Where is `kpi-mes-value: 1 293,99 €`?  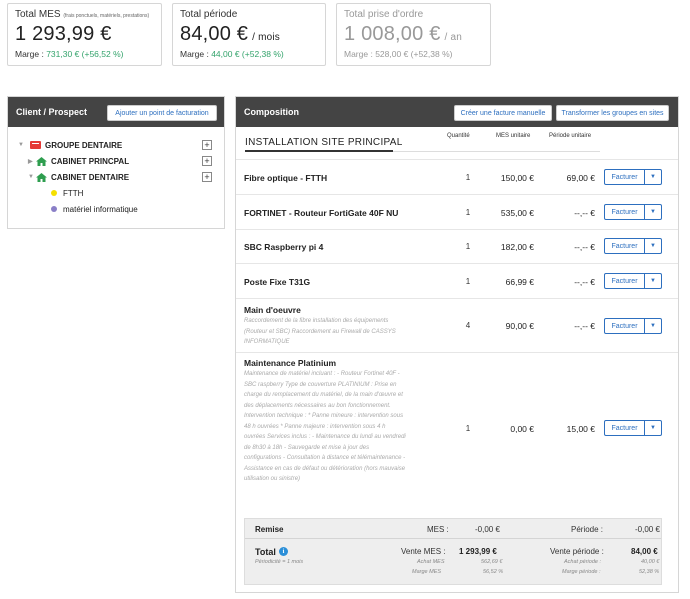 kpi-mes-value: 1 293,99 € is located at coordinates (63, 34).